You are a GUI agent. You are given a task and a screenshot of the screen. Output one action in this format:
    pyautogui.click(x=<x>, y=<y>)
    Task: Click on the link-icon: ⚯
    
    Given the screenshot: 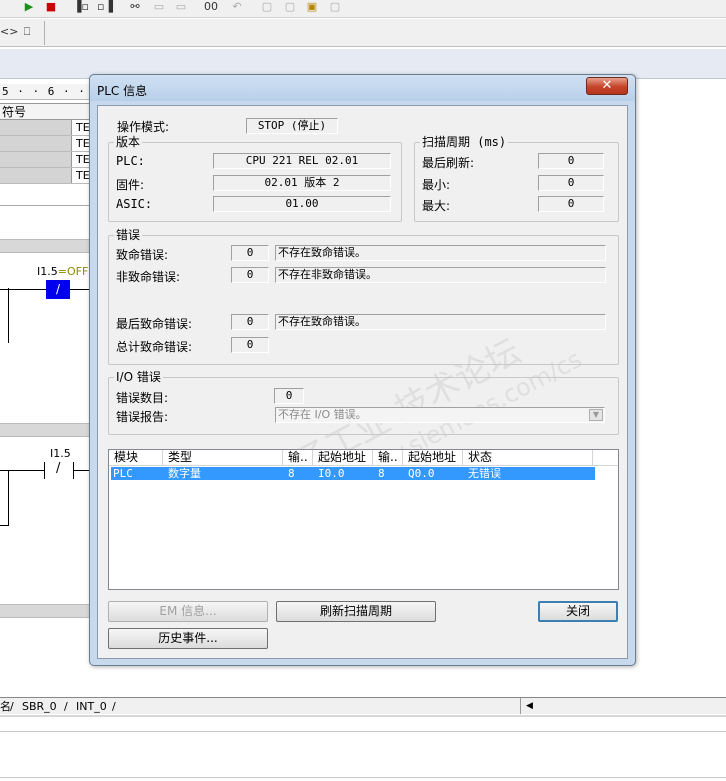 What is the action you would take?
    pyautogui.click(x=135, y=7)
    